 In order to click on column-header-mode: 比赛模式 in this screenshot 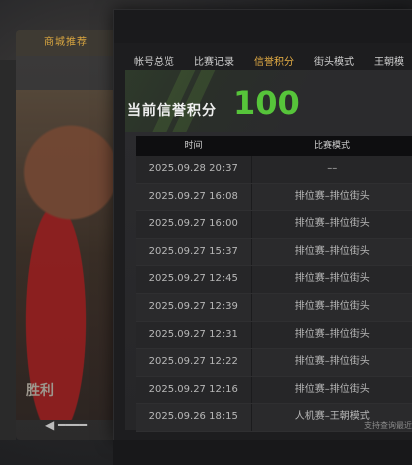, I will do `click(331, 146)`.